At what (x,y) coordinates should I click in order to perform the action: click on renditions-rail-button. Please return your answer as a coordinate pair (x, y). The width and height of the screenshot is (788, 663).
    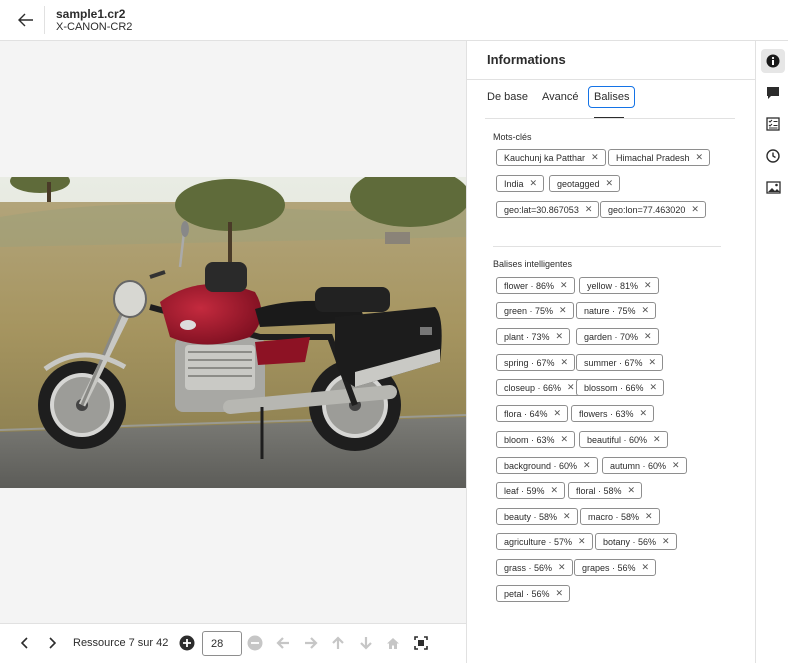
    Looking at the image, I should click on (773, 187).